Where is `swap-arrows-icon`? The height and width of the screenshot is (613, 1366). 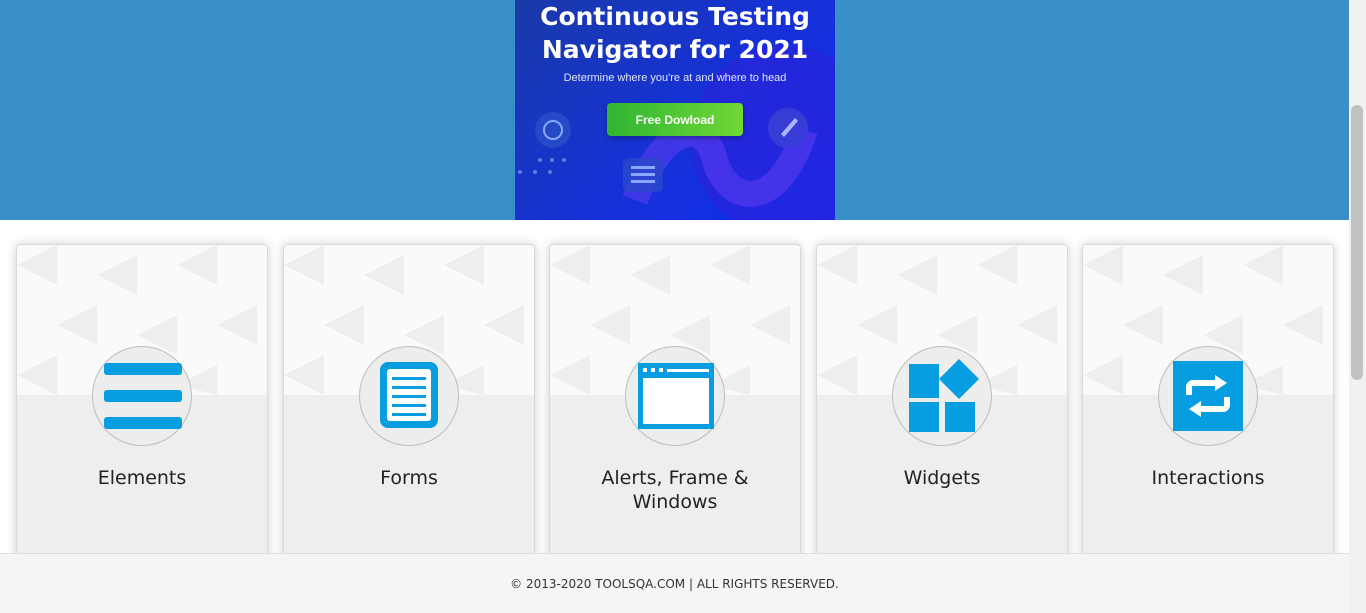
swap-arrows-icon is located at coordinates (1208, 396).